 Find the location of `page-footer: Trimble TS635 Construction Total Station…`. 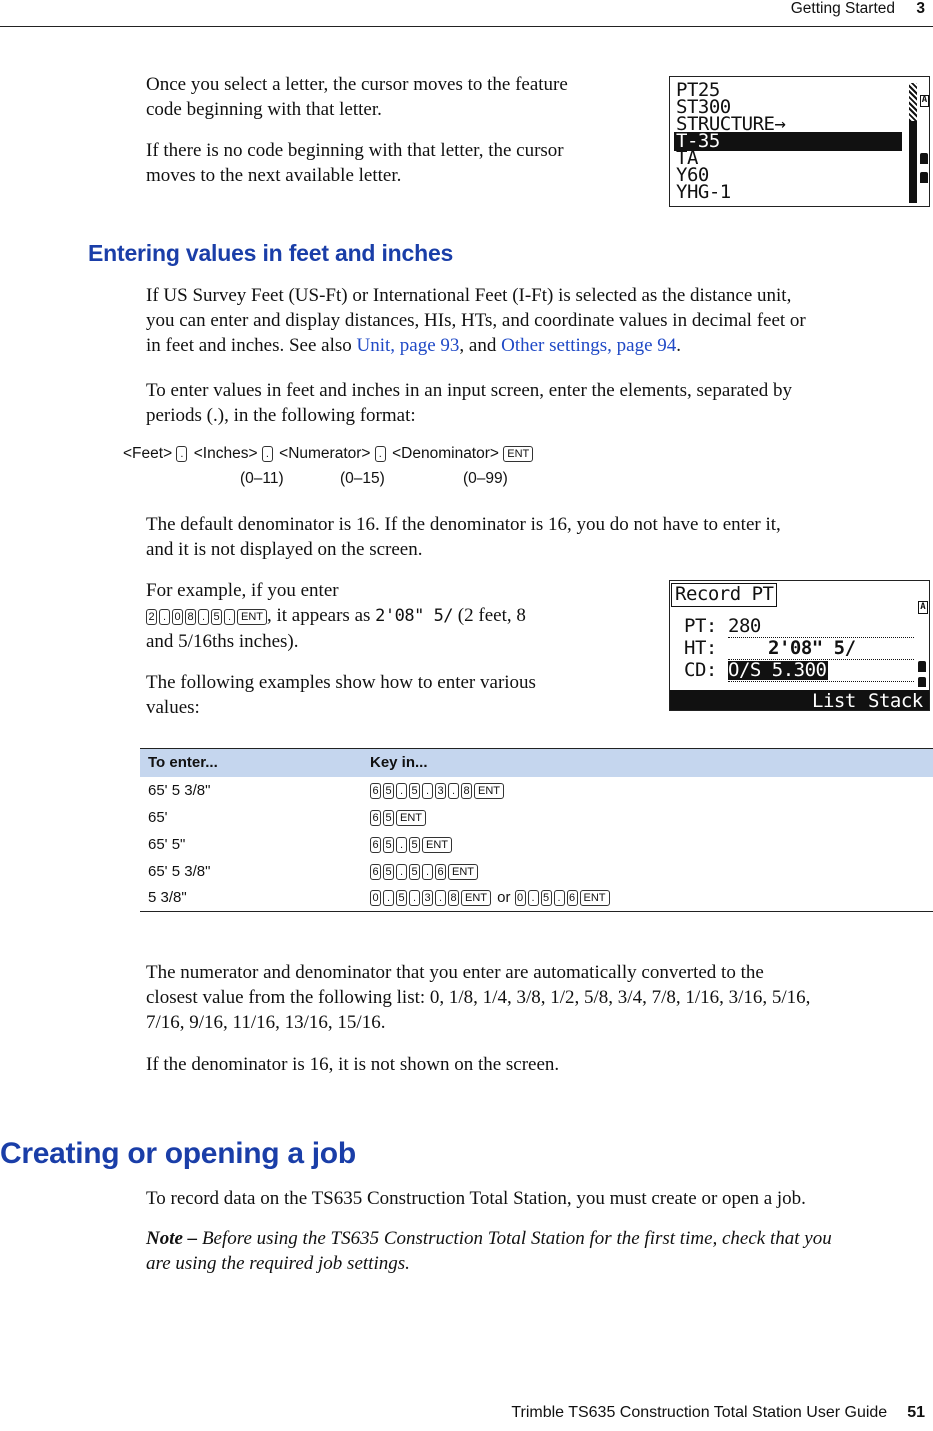

page-footer: Trimble TS635 Construction Total Station… is located at coordinates (718, 1413).